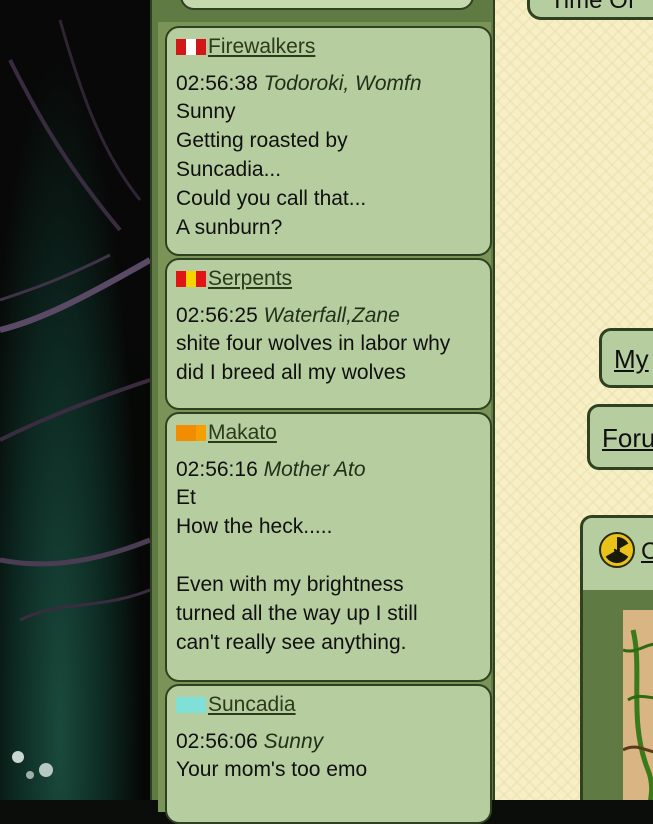  I want to click on message-meta: 02:56:16 Mother Ato, so click(329, 469).